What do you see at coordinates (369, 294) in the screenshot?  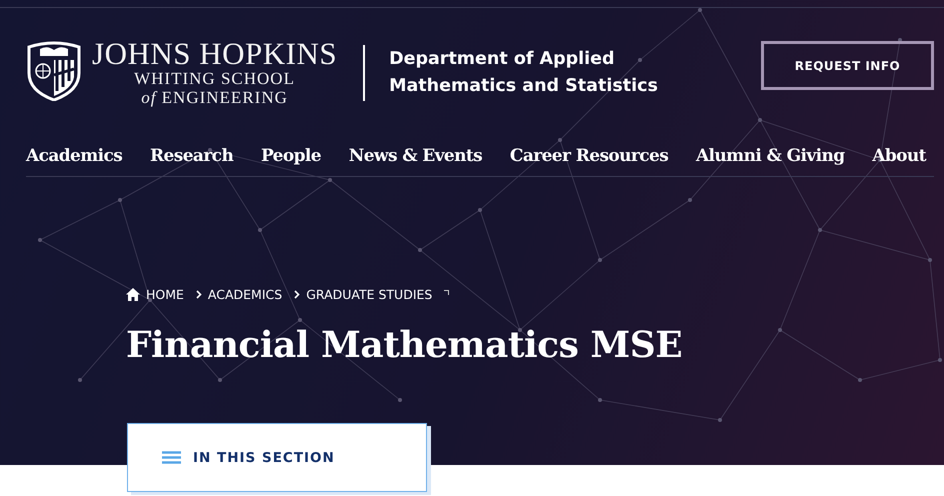 I see `breadcrumb-link: GRADUATE STUDIES` at bounding box center [369, 294].